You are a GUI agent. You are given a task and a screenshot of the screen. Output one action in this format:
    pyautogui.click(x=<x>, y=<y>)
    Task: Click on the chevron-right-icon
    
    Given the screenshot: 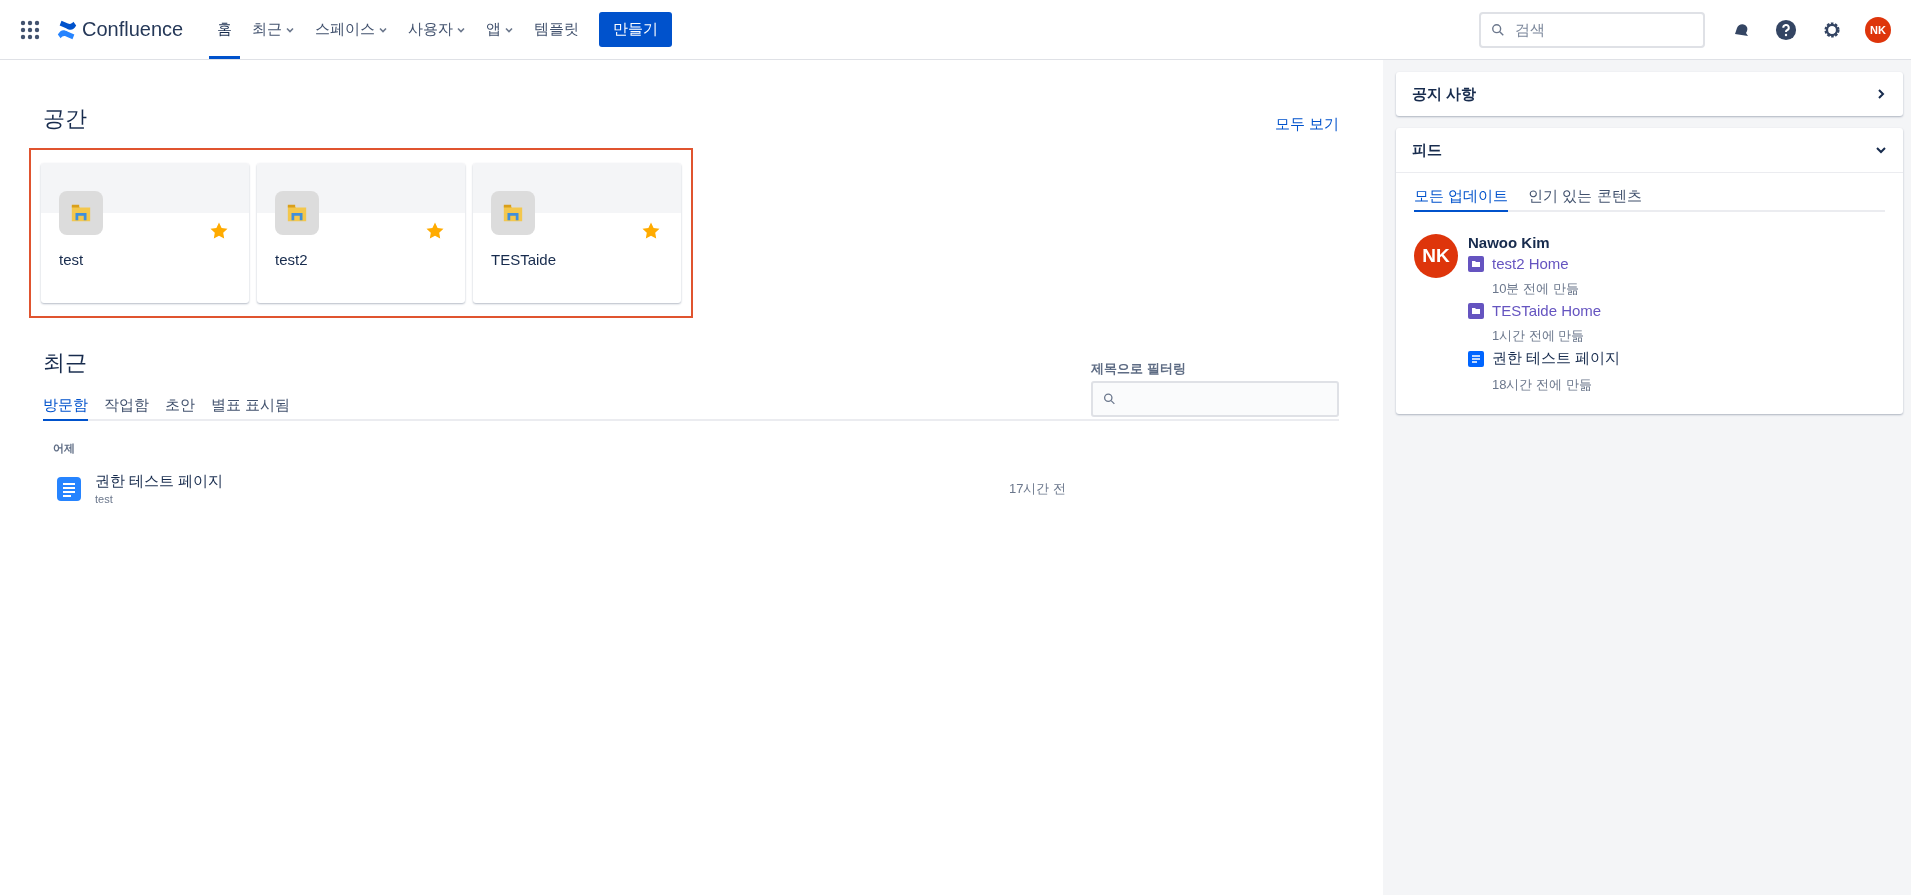 What is the action you would take?
    pyautogui.click(x=1881, y=94)
    